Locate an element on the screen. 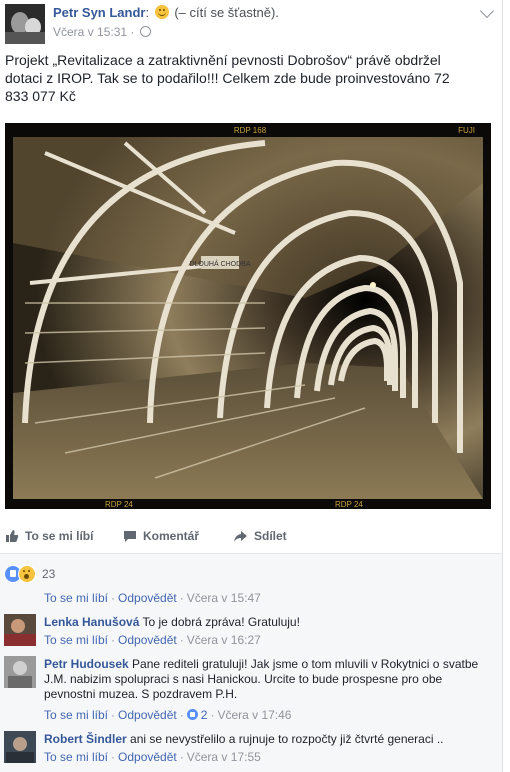 This screenshot has height=772, width=510. comment-action-line: To se mi líbí · Odpovědět · Včera v 16:27 is located at coordinates (152, 640).